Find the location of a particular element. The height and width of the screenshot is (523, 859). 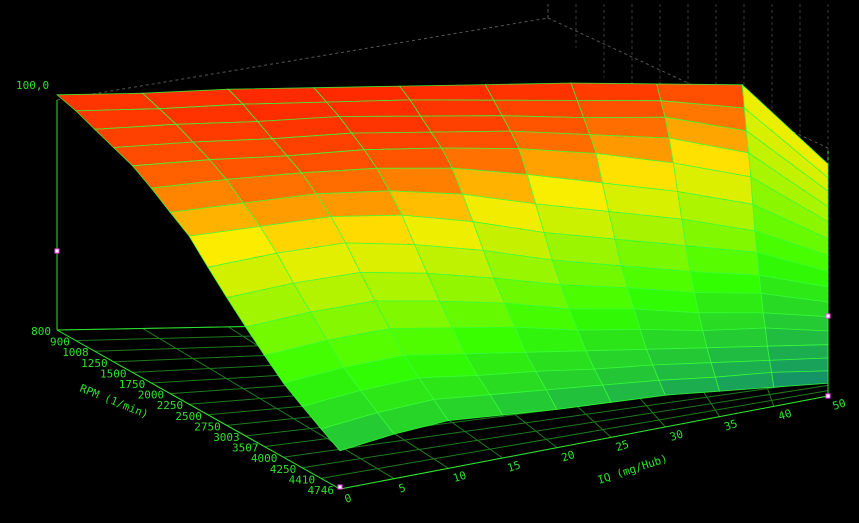

y-tick-label: 4746 is located at coordinates (321, 490).